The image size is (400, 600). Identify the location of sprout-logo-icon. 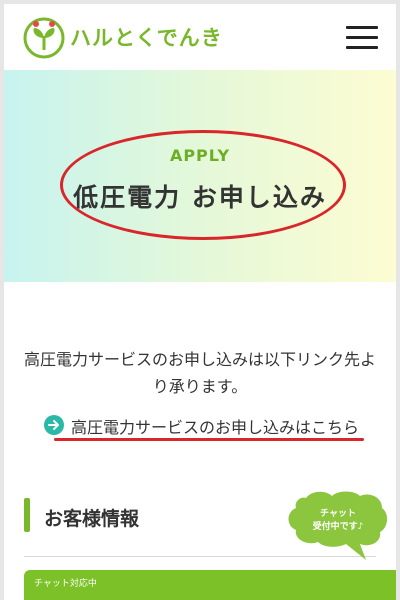
(44, 38).